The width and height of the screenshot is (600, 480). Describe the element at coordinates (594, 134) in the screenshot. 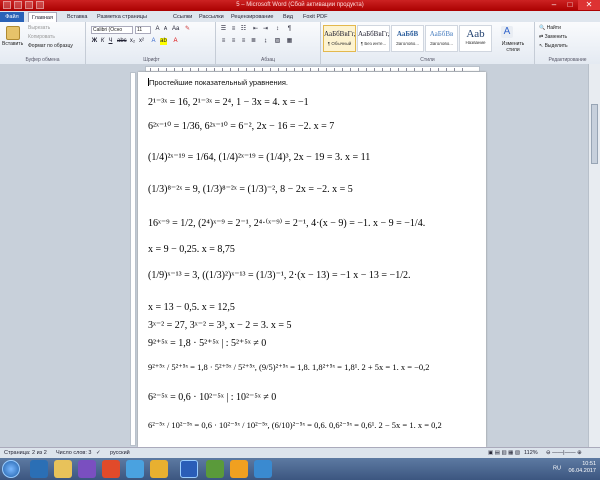

I see `scrollbar-thumb` at that location.